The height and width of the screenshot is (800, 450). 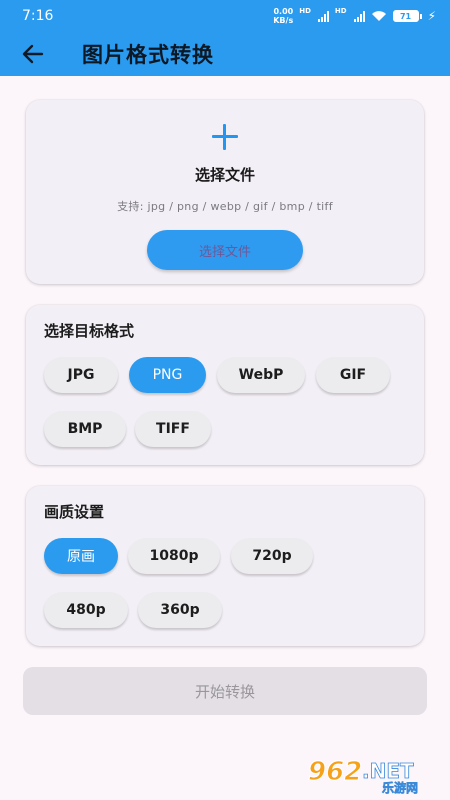 I want to click on hd-label-2: HD, so click(x=340, y=11).